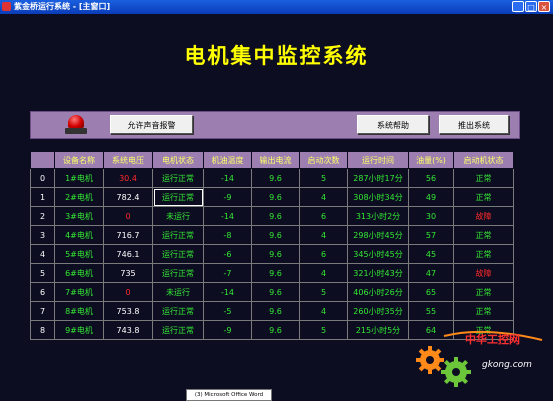  I want to click on window-titlebar: 紫金桥运行系统 - [主窗口] _ □ ×, so click(276, 7).